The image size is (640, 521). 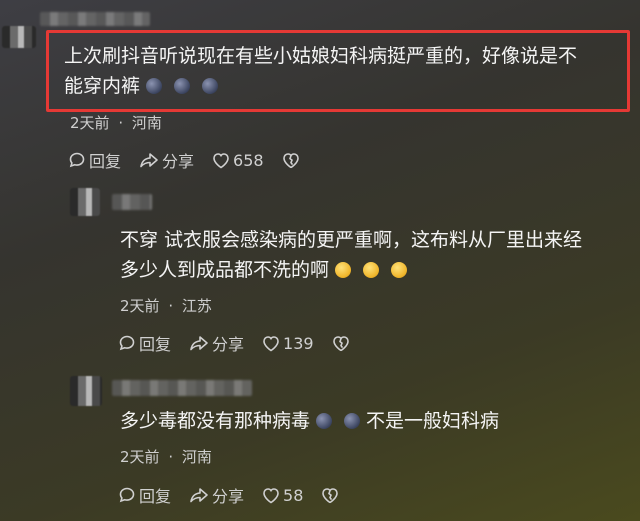 I want to click on comment-text: 多少毒都没有那种病毒 不是一般妇科病, so click(x=380, y=421).